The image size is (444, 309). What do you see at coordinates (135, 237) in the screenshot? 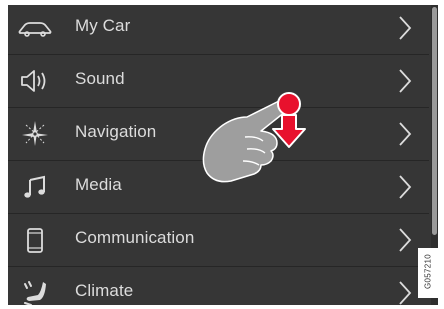
I see `menu-item-label: Communication` at bounding box center [135, 237].